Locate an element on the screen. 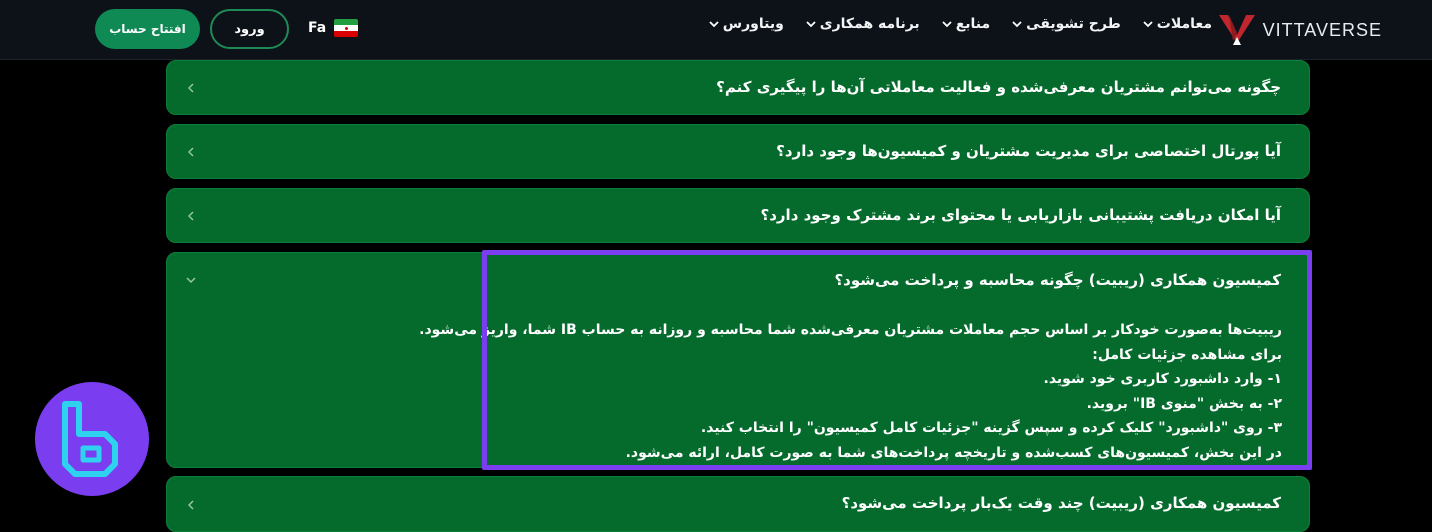  nav-item-trading: معاملات is located at coordinates (1177, 24).